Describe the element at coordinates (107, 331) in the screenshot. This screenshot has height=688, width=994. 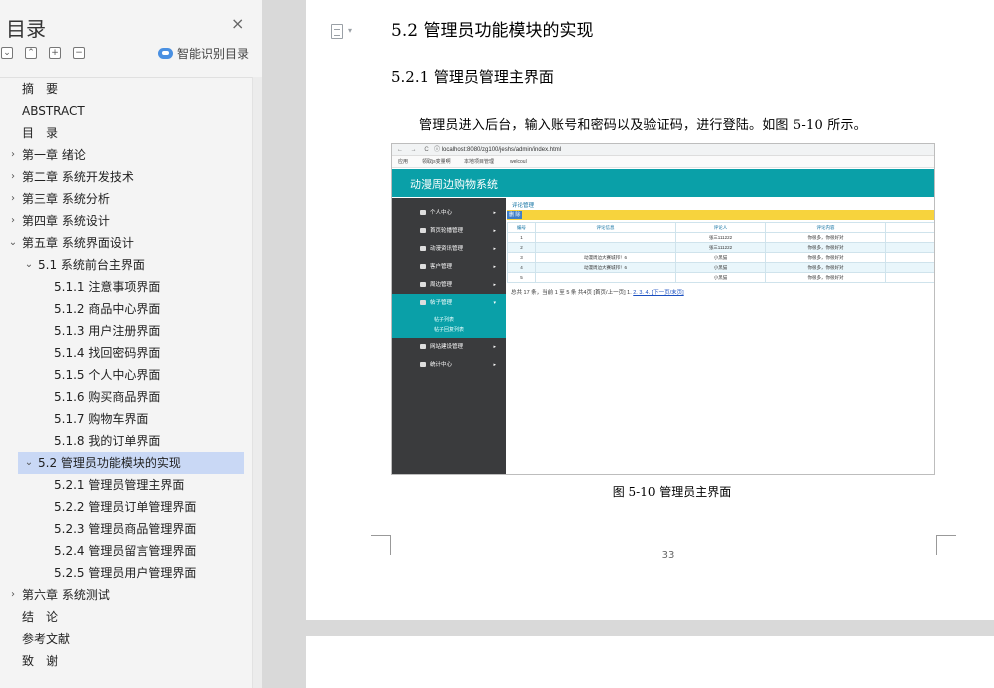
I see `toc-item: 5.1.3 用户注册界面` at that location.